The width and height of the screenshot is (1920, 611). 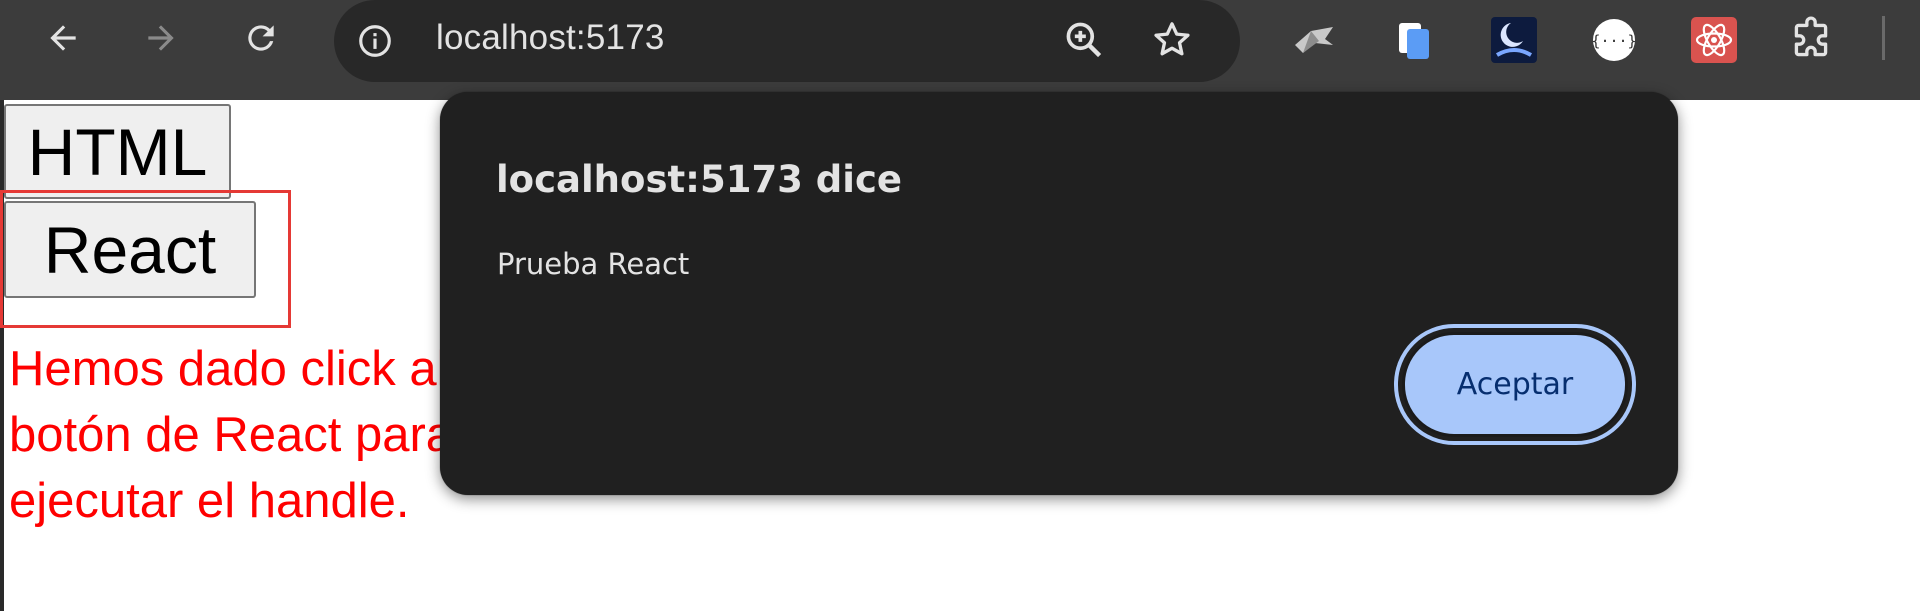 I want to click on address-bar: localhost:5173, so click(x=787, y=41).